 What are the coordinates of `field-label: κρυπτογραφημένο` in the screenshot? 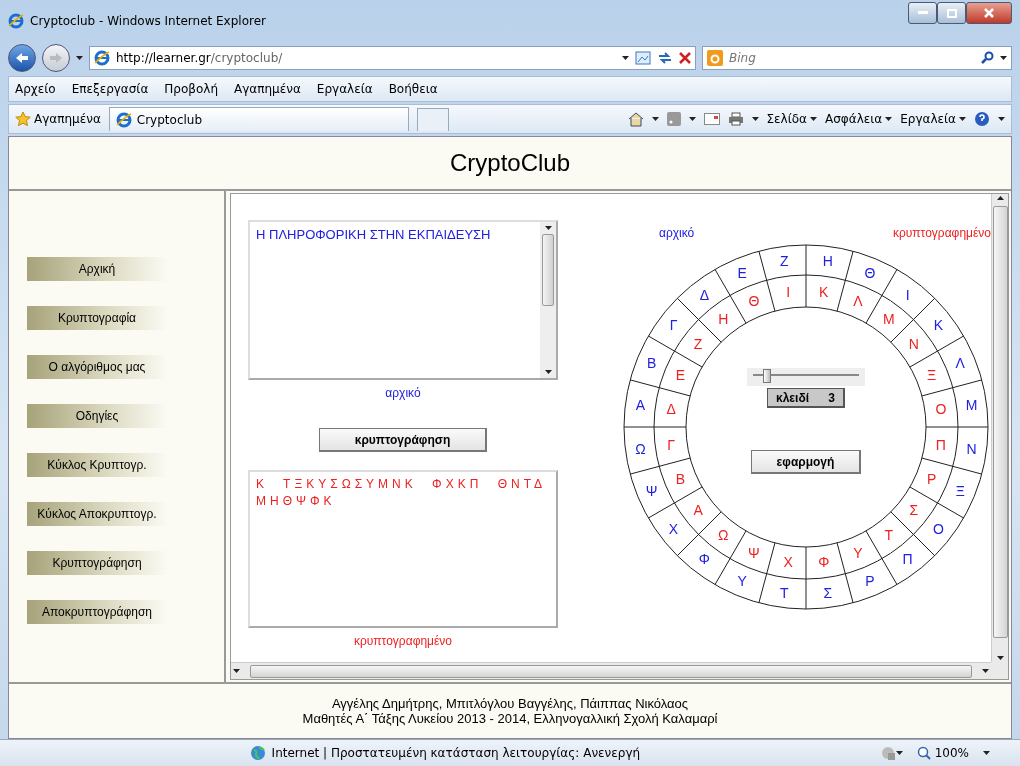 It's located at (403, 641).